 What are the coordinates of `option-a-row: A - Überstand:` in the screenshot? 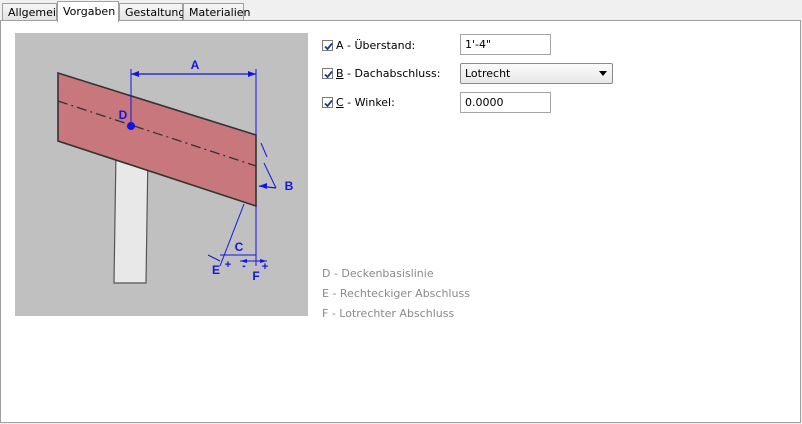 It's located at (368, 45).